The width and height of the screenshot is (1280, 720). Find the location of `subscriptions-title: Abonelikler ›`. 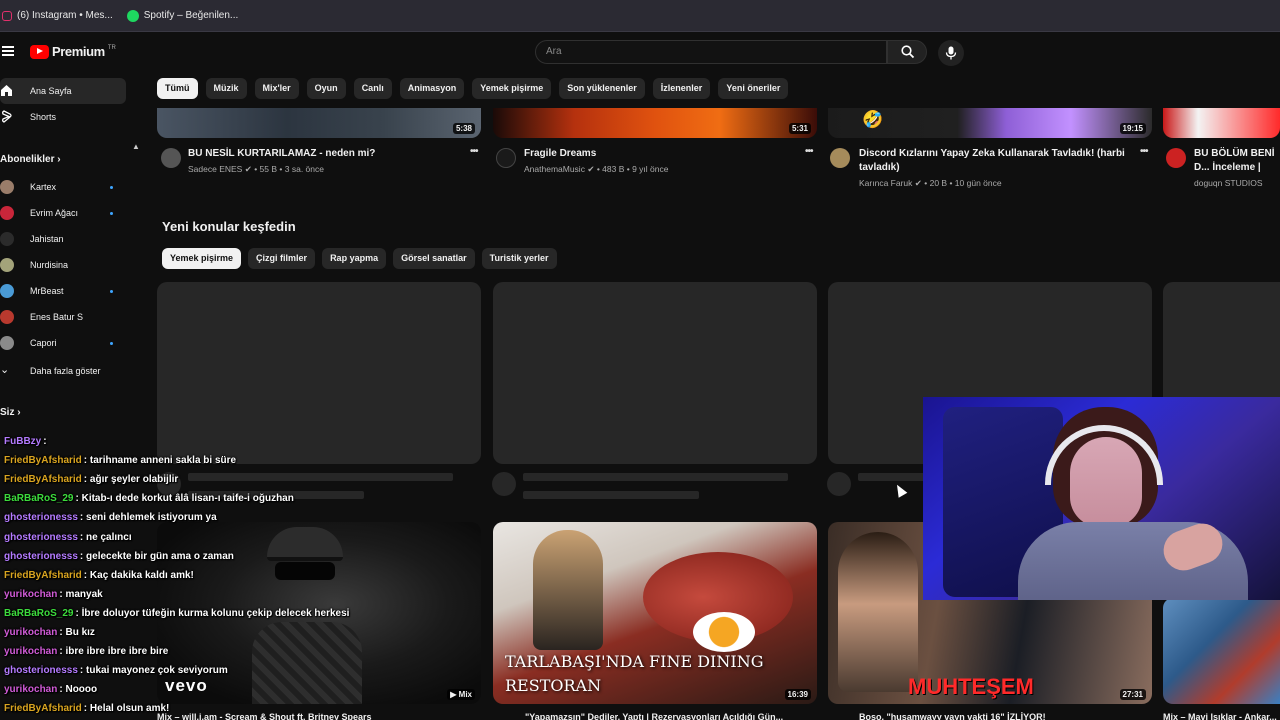

subscriptions-title: Abonelikler › is located at coordinates (30, 159).